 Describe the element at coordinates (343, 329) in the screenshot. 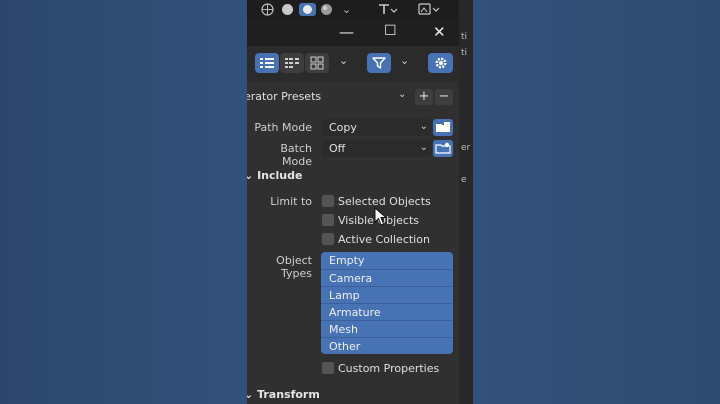

I see `object-type-label: Mesh` at that location.